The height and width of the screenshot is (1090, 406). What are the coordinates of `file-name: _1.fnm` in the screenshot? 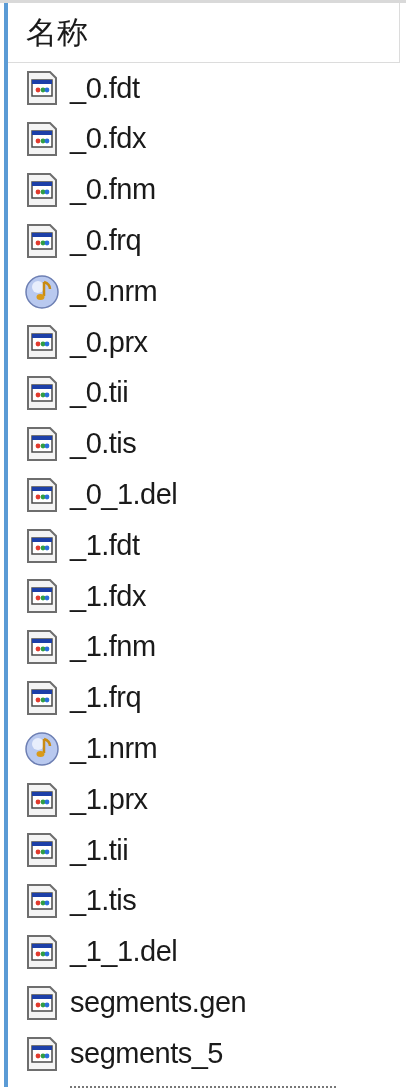 It's located at (113, 647).